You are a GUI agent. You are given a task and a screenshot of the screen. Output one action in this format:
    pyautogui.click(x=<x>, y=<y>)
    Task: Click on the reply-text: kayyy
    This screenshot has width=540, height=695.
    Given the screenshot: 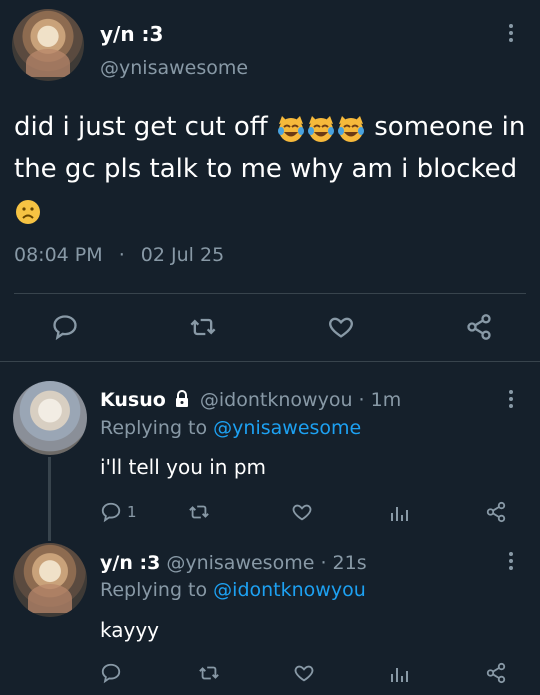 What is the action you would take?
    pyautogui.click(x=129, y=630)
    